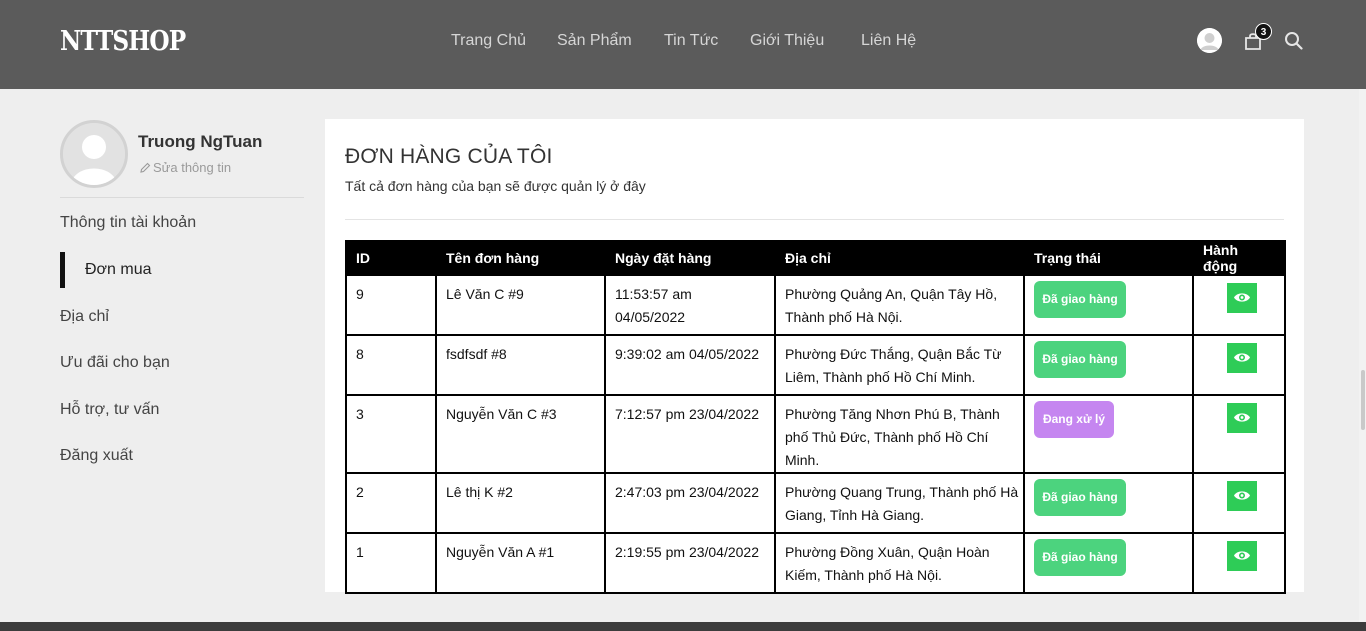  What do you see at coordinates (123, 41) in the screenshot?
I see `site-logo: NTTSHOP` at bounding box center [123, 41].